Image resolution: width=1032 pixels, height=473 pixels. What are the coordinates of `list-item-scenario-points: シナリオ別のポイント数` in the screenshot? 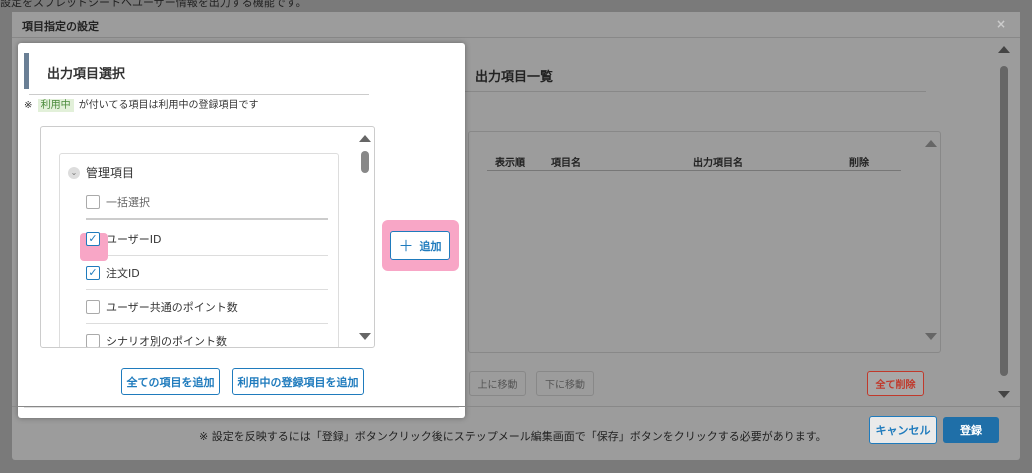 It's located at (207, 335).